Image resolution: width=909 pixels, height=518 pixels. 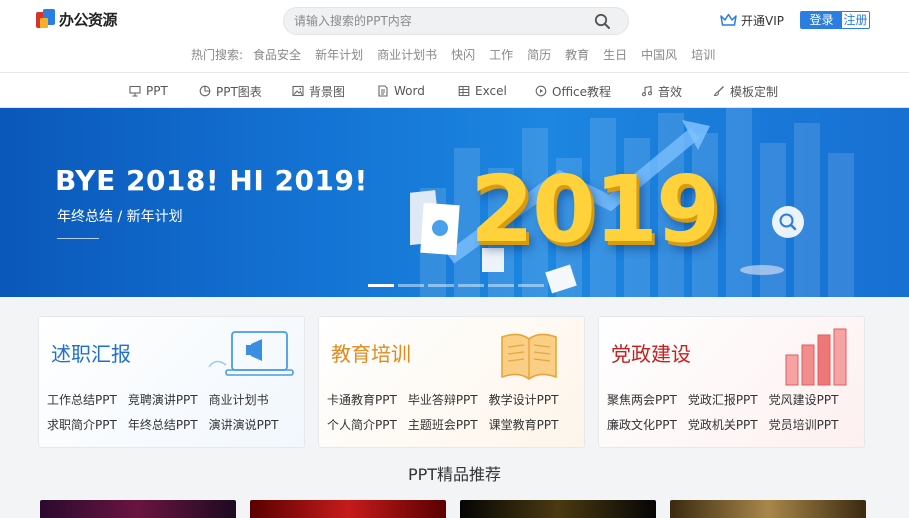 I want to click on hot-search-item: 新年计划, so click(x=339, y=54).